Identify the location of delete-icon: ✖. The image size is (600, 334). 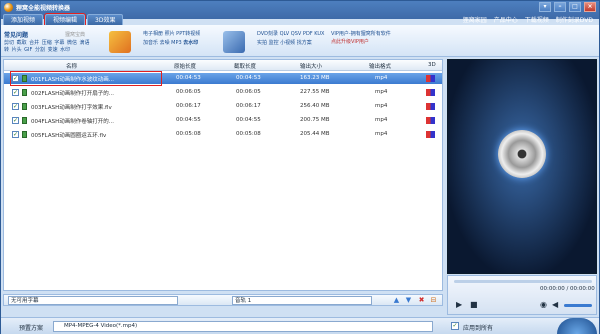
(421, 300).